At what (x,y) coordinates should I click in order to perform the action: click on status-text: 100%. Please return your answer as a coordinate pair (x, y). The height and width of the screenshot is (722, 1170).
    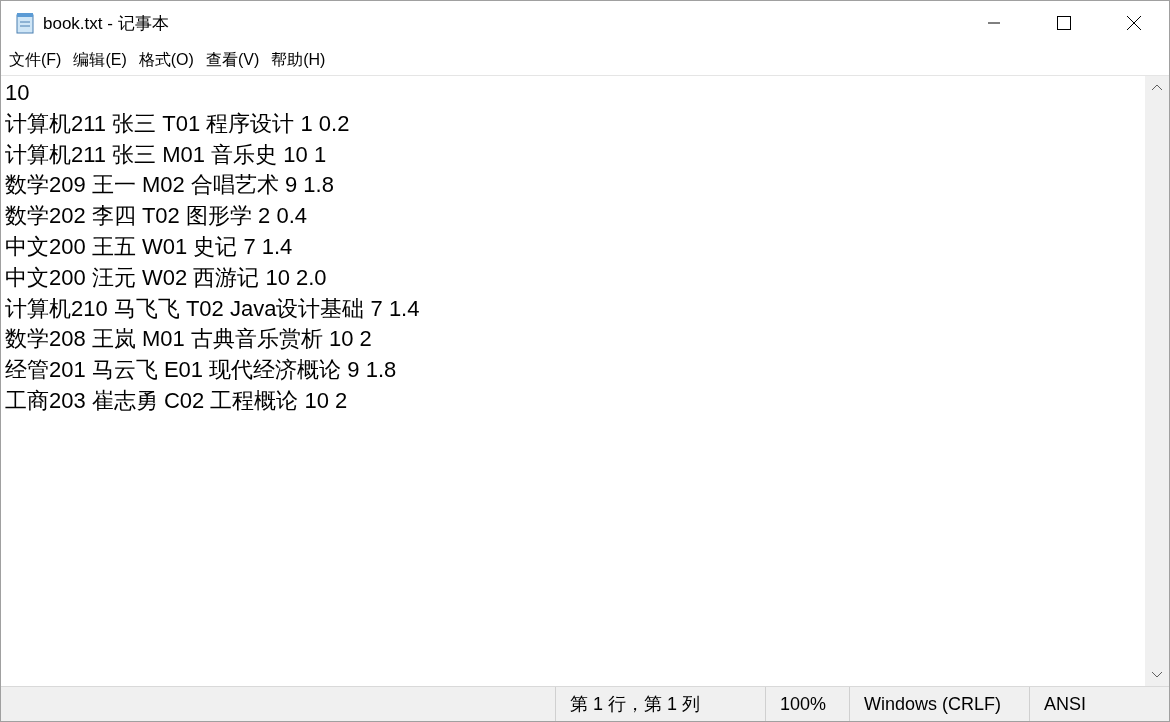
    Looking at the image, I should click on (803, 704).